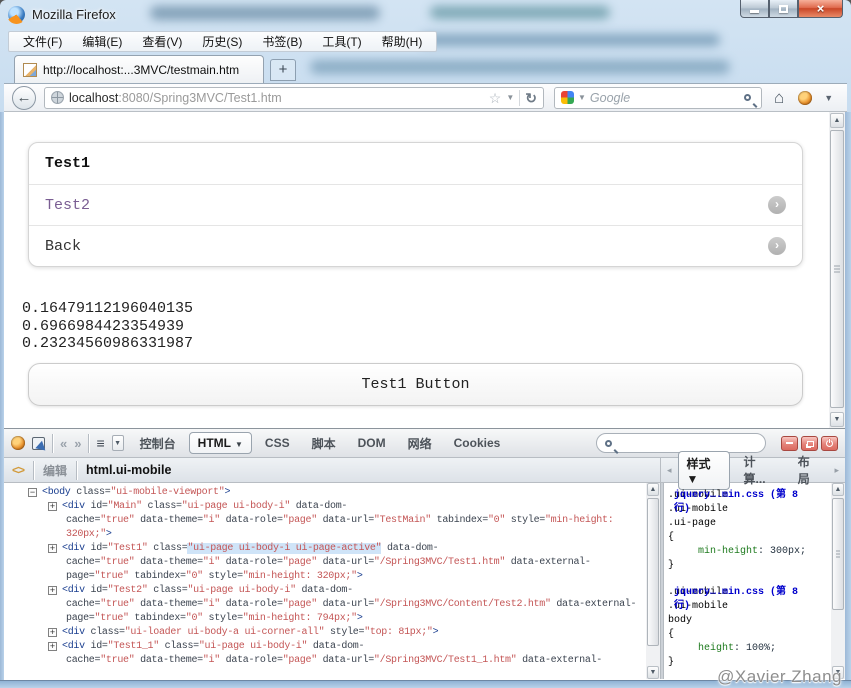 This screenshot has height=688, width=851. What do you see at coordinates (477, 443) in the screenshot?
I see `firebug-tab-Cookies: Cookies` at bounding box center [477, 443].